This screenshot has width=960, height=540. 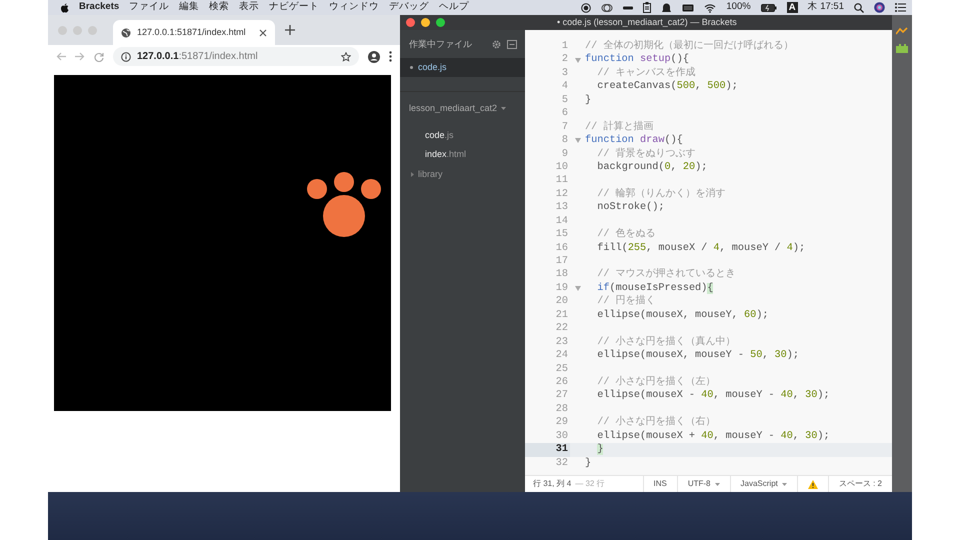 What do you see at coordinates (126, 57) in the screenshot?
I see `info-icon` at bounding box center [126, 57].